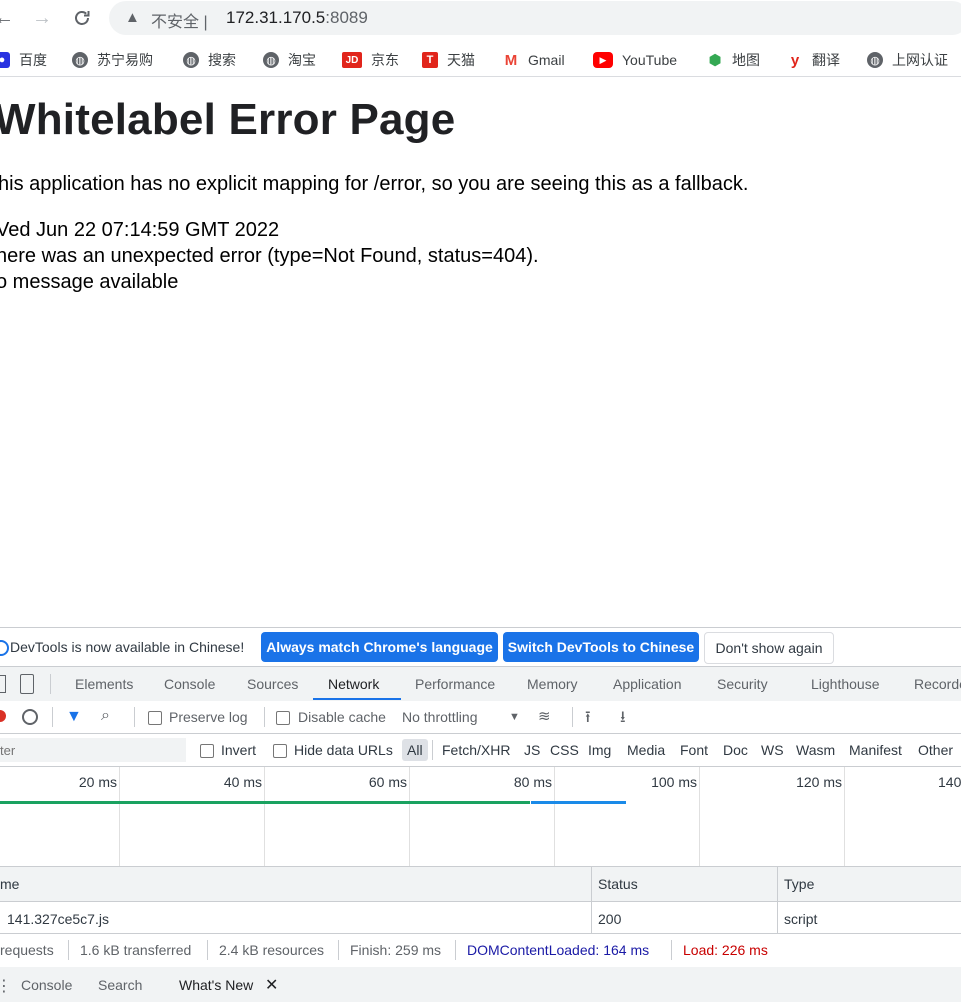 This screenshot has width=961, height=1002. I want to click on filter-funnel-icon: ▼, so click(74, 717).